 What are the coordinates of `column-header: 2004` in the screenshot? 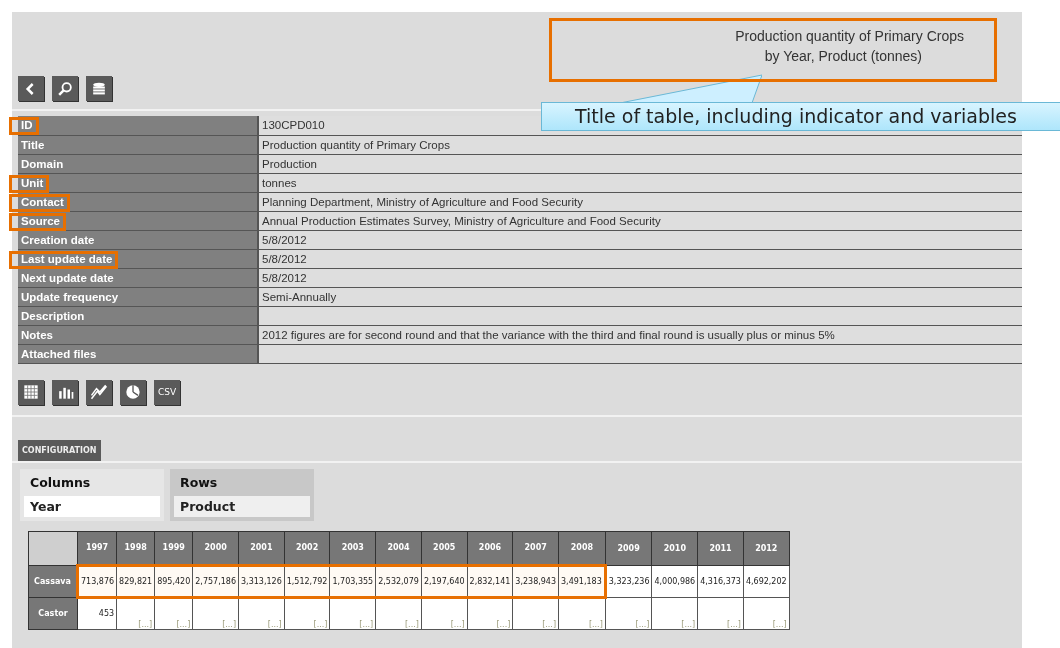 It's located at (398, 548).